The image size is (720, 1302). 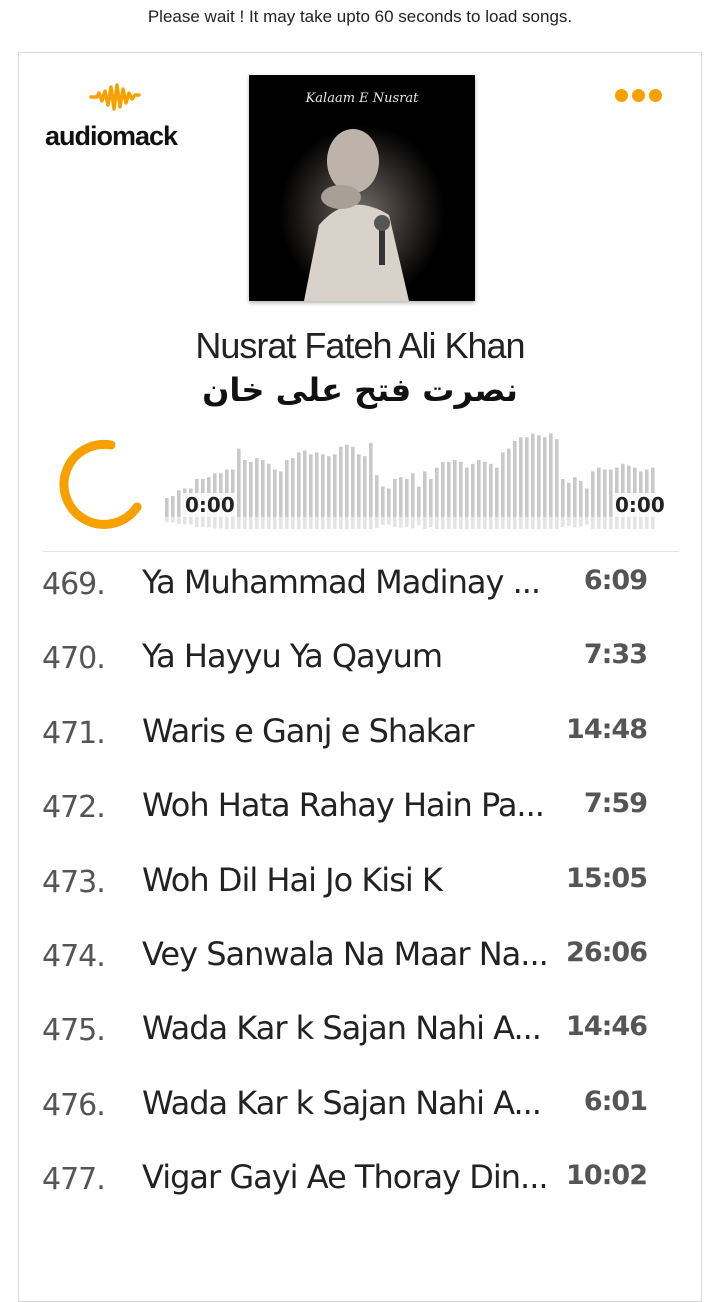 What do you see at coordinates (615, 655) in the screenshot?
I see `track-duration-label: 7:33` at bounding box center [615, 655].